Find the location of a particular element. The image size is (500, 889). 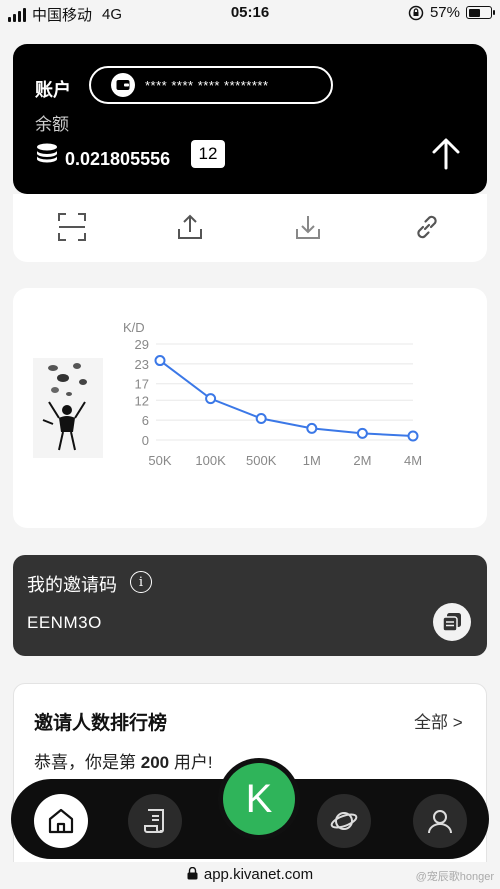

copy-code-button is located at coordinates (452, 622).